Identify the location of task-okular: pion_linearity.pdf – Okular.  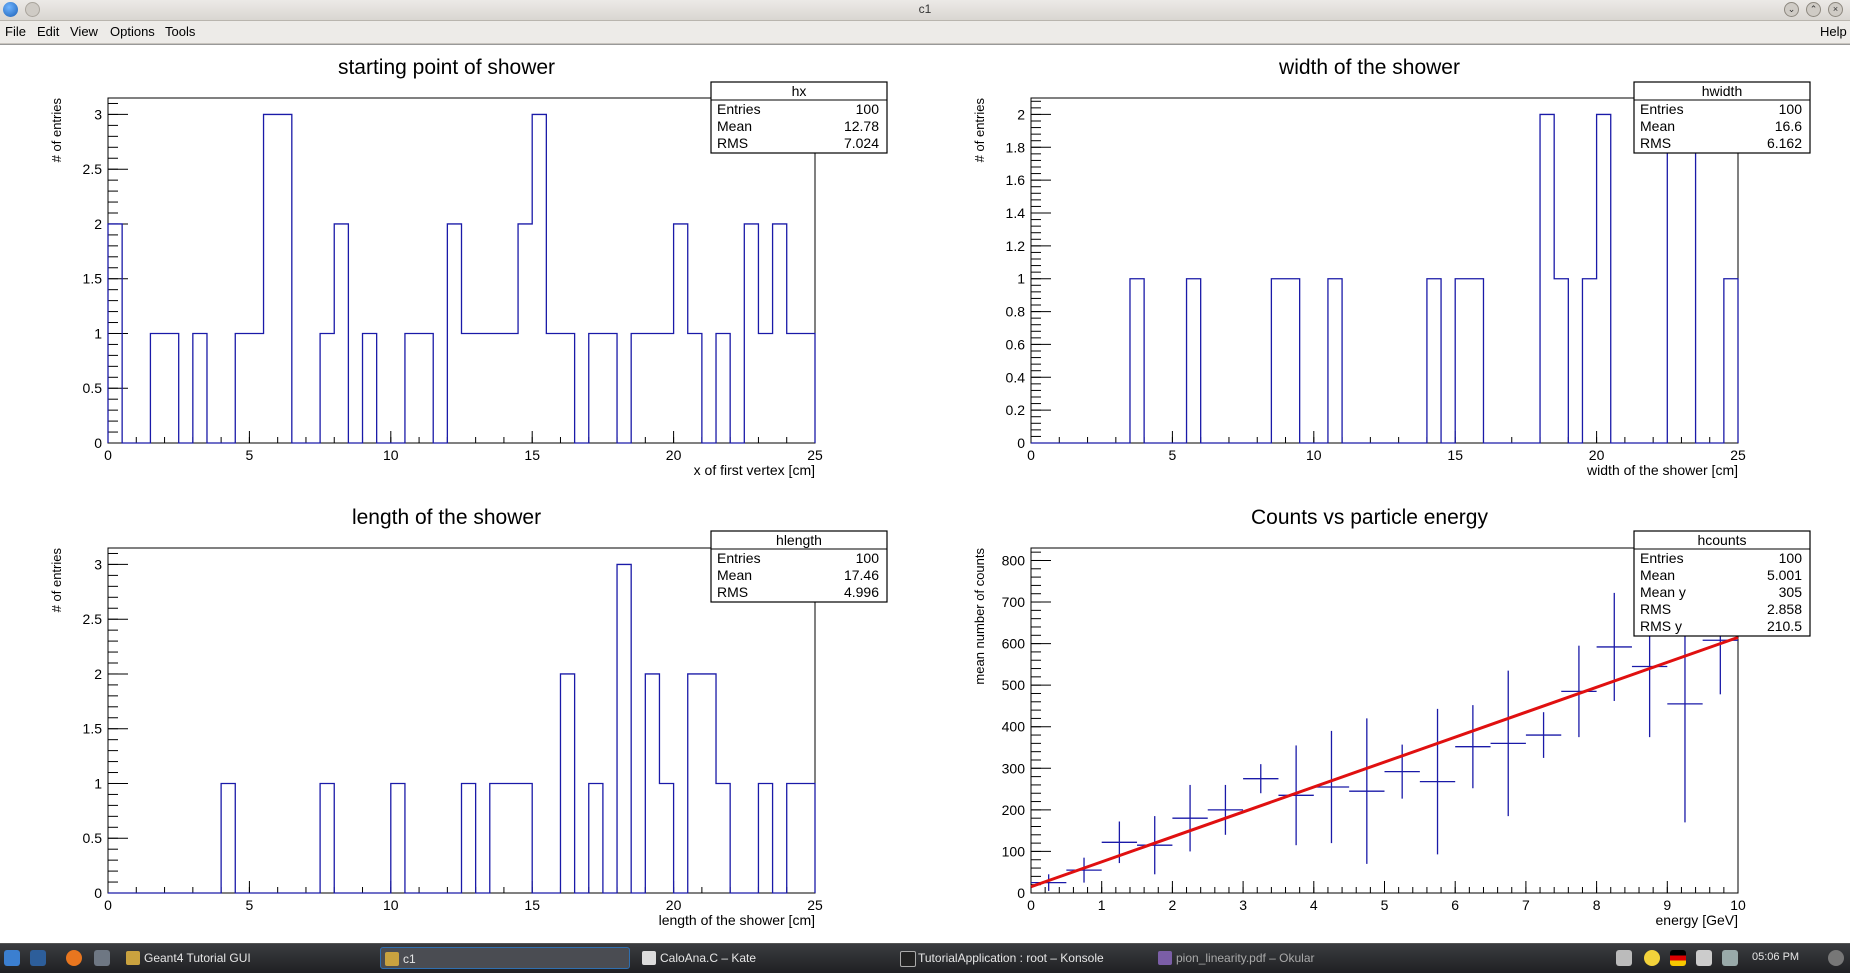
(1279, 958).